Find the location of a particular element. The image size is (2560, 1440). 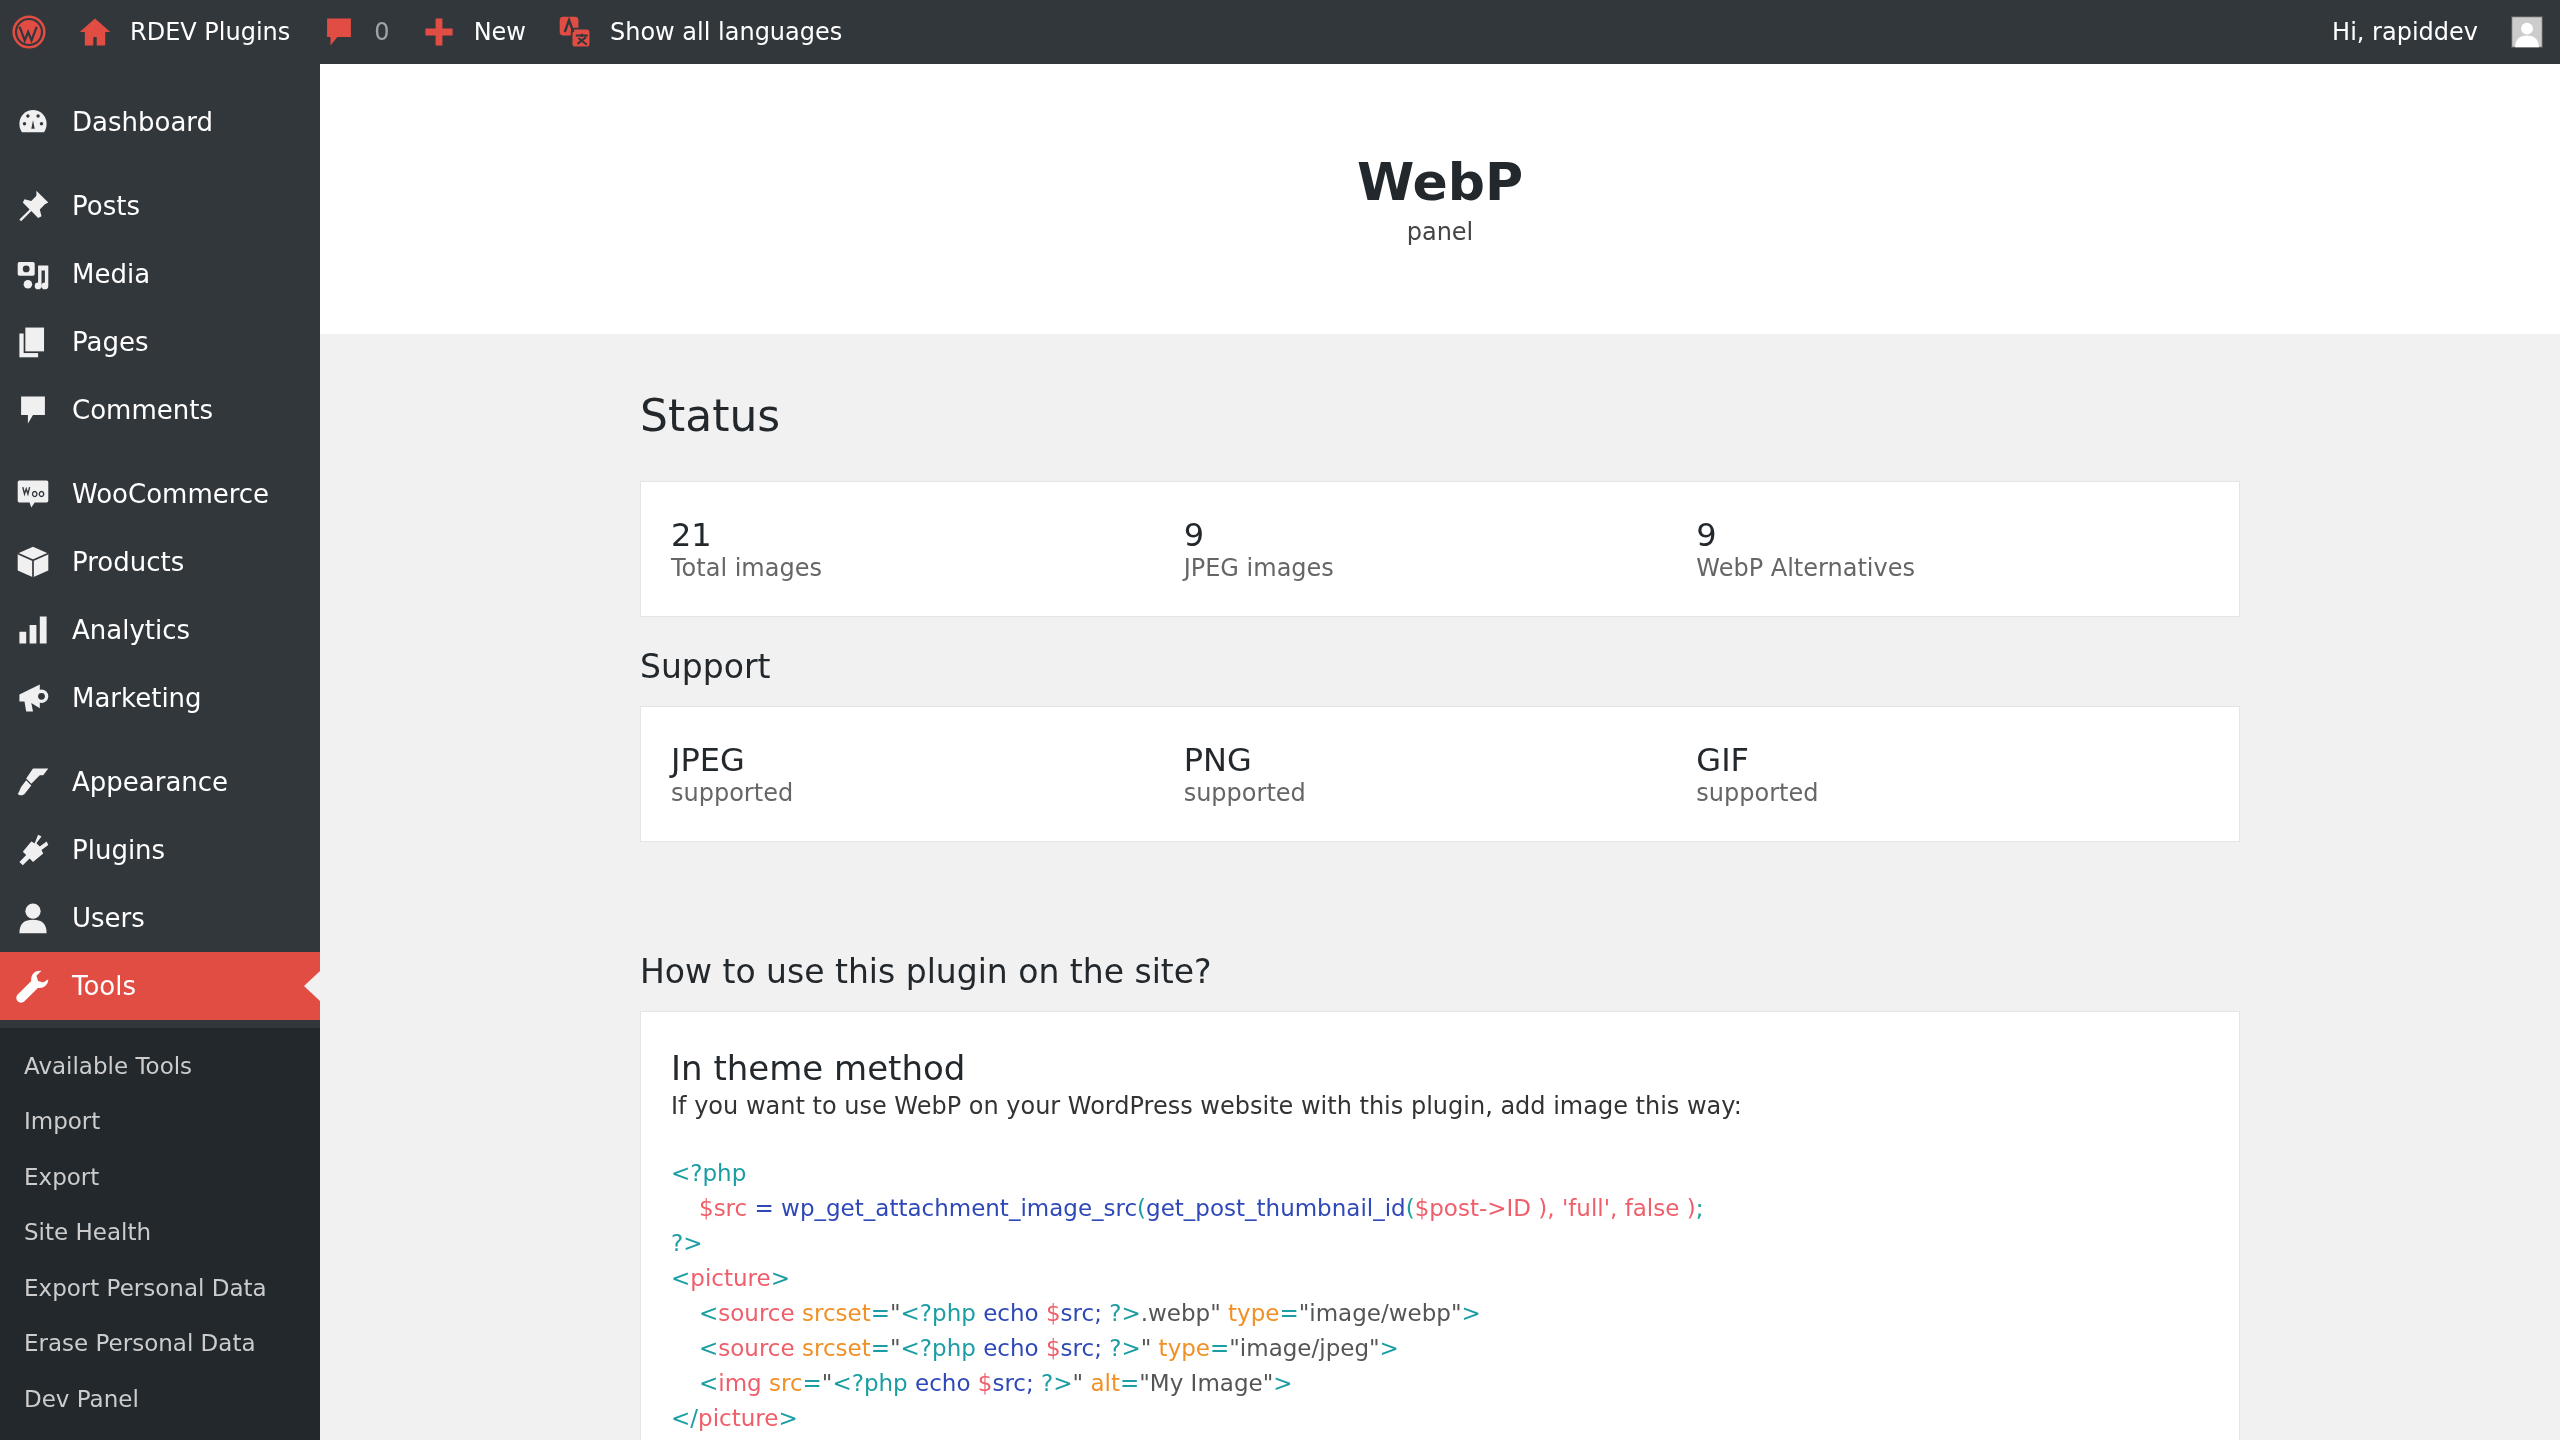

stat-value: 21 is located at coordinates (692, 535).